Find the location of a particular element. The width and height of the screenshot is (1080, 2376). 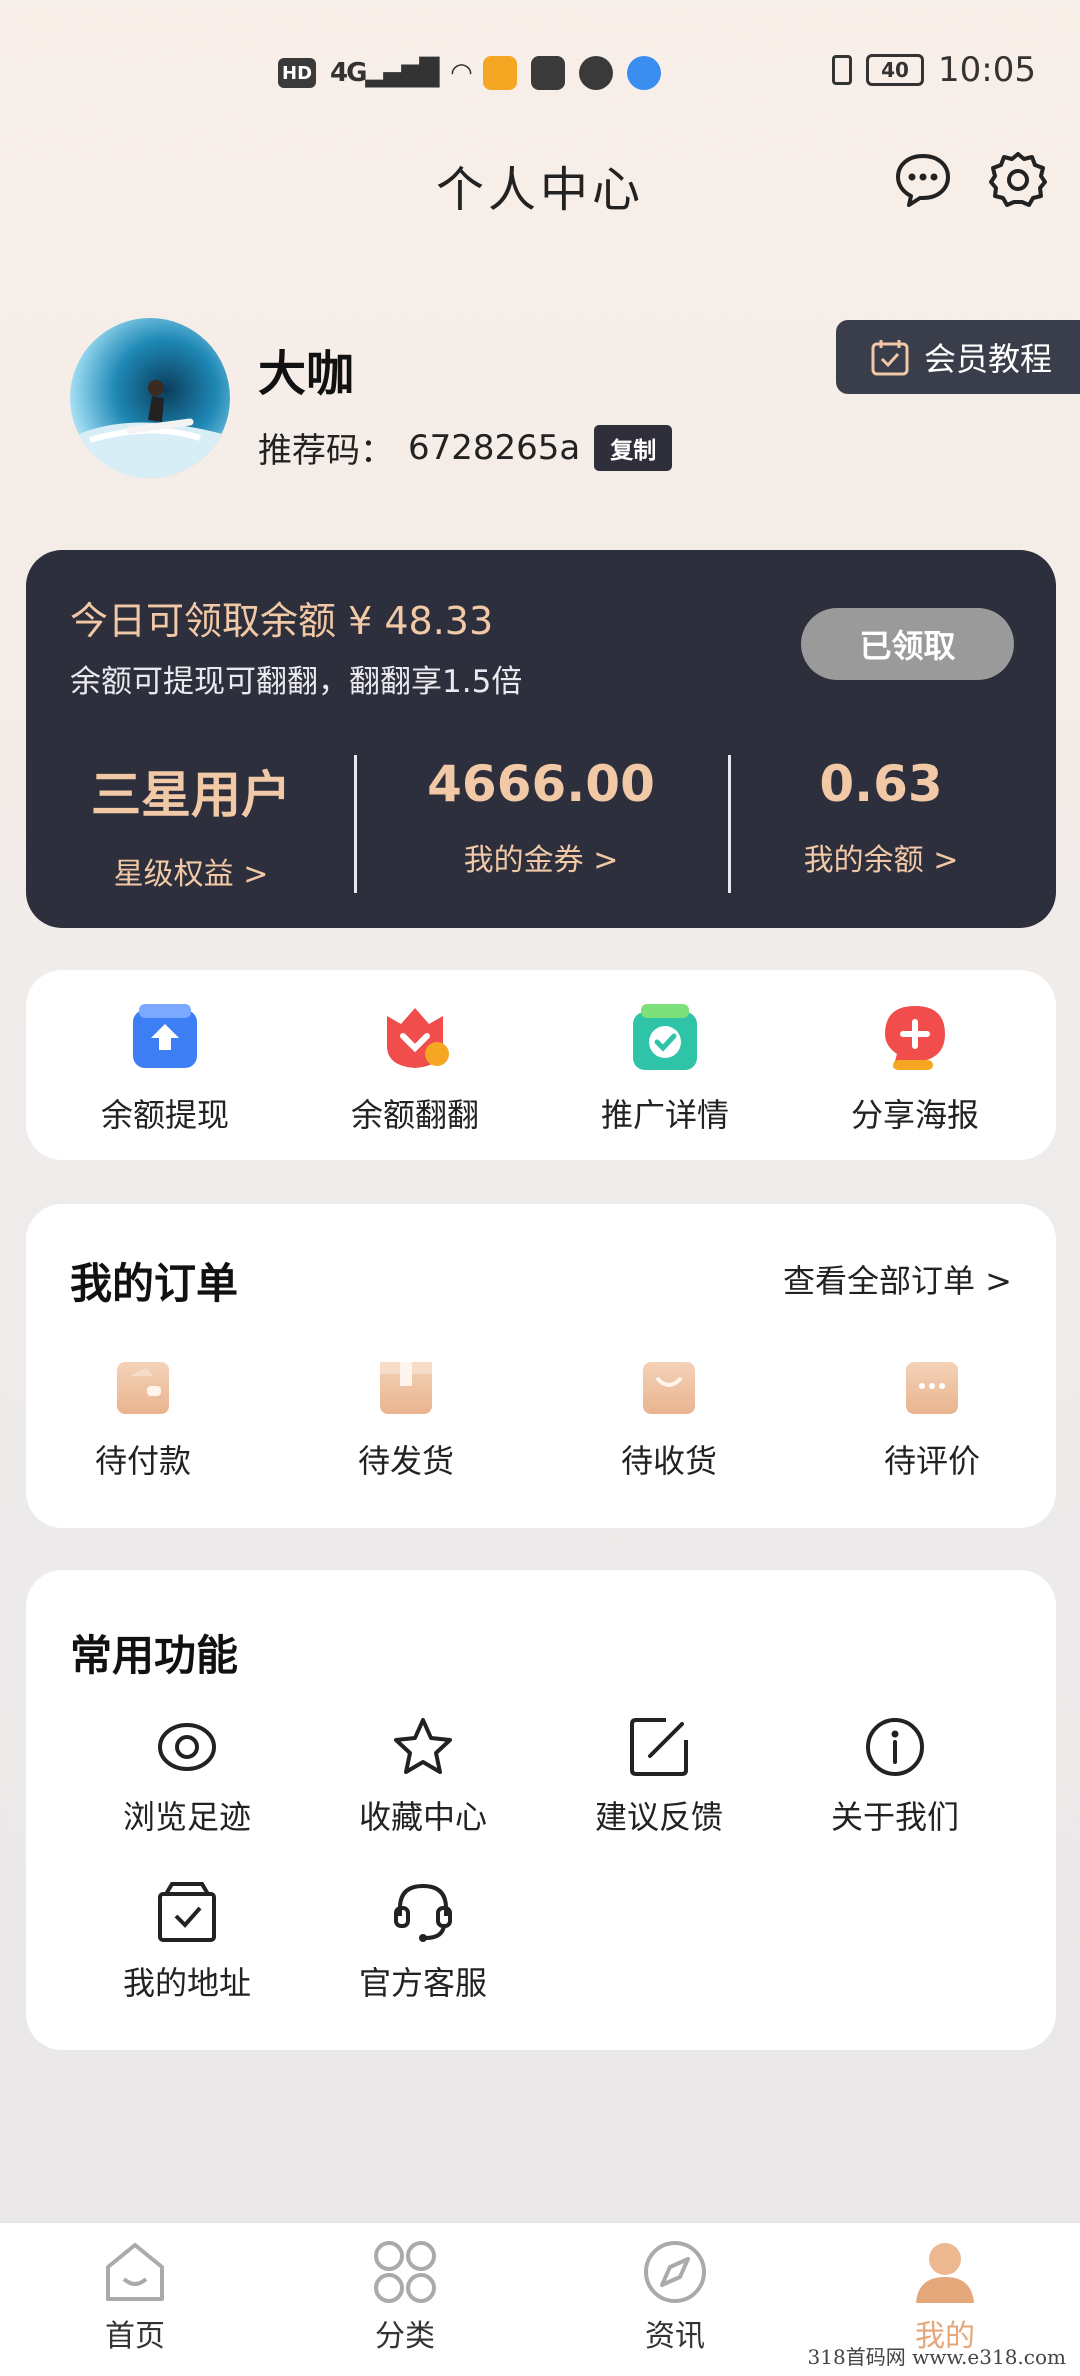

divider is located at coordinates (355, 824).